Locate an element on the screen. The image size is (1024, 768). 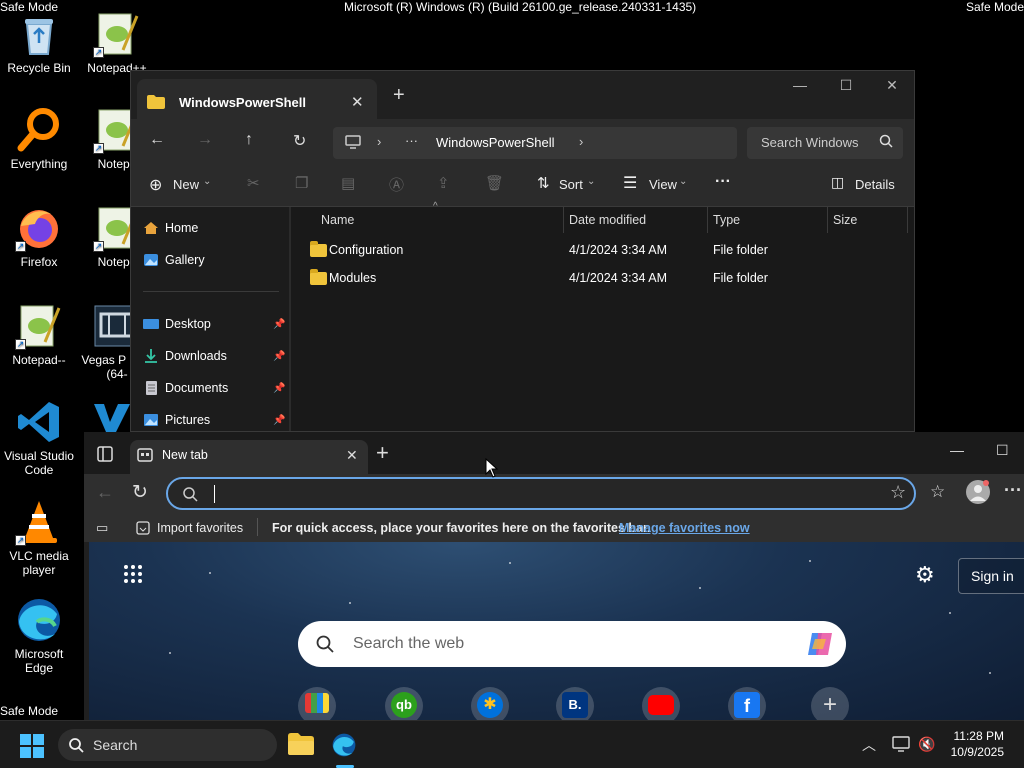
details-button: Details is located at coordinates (875, 184).